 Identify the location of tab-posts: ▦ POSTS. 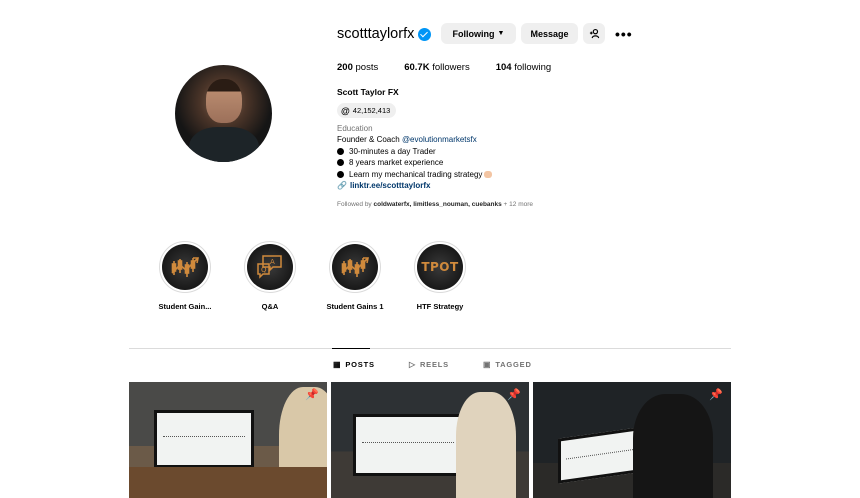
(354, 364).